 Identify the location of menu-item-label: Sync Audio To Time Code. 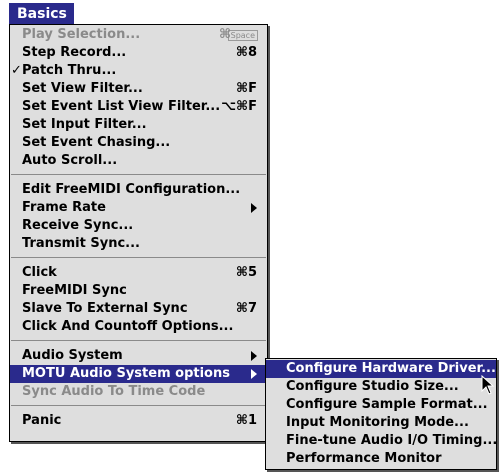
(114, 391).